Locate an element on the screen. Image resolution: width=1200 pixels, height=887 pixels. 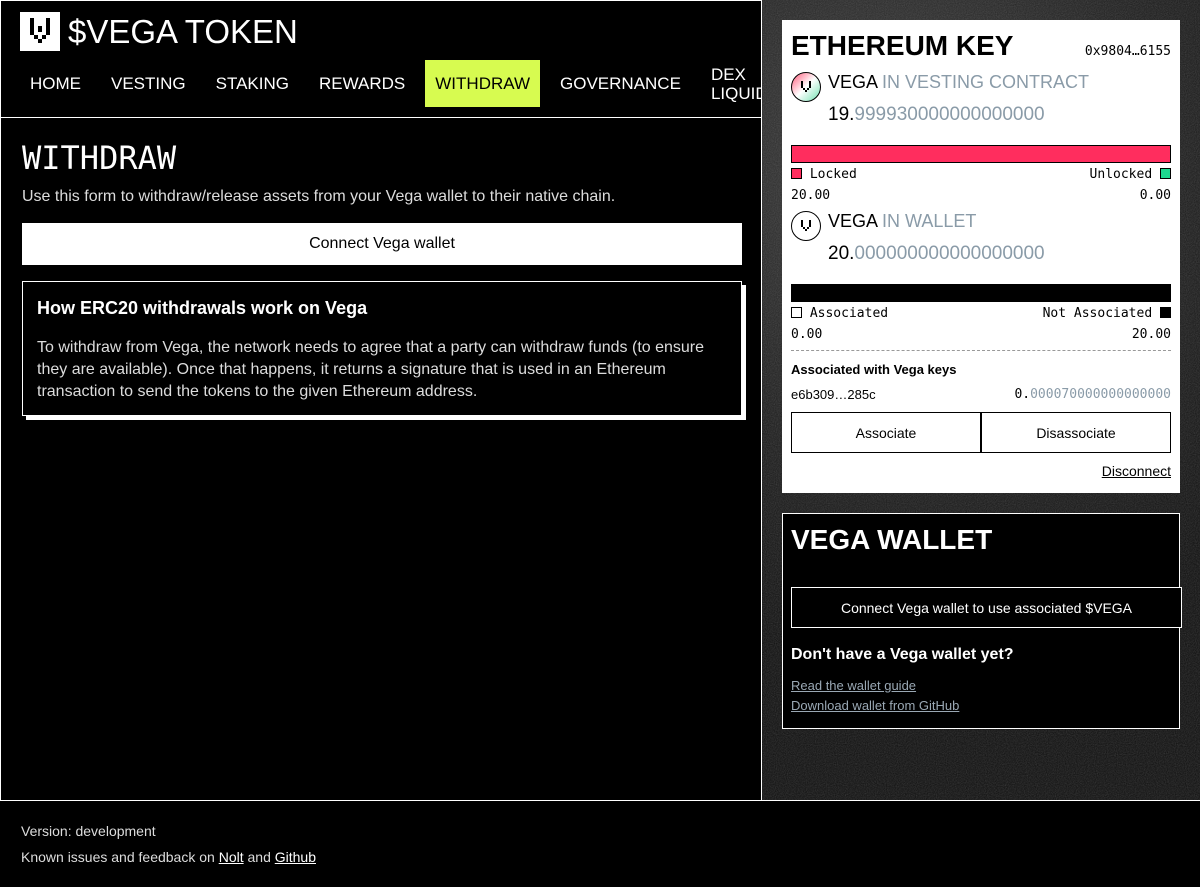
locked-legend: Locked is located at coordinates (824, 174).